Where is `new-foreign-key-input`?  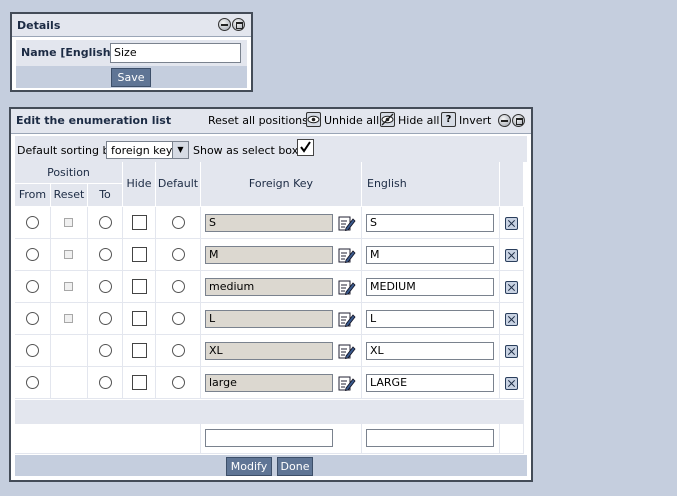 new-foreign-key-input is located at coordinates (269, 438).